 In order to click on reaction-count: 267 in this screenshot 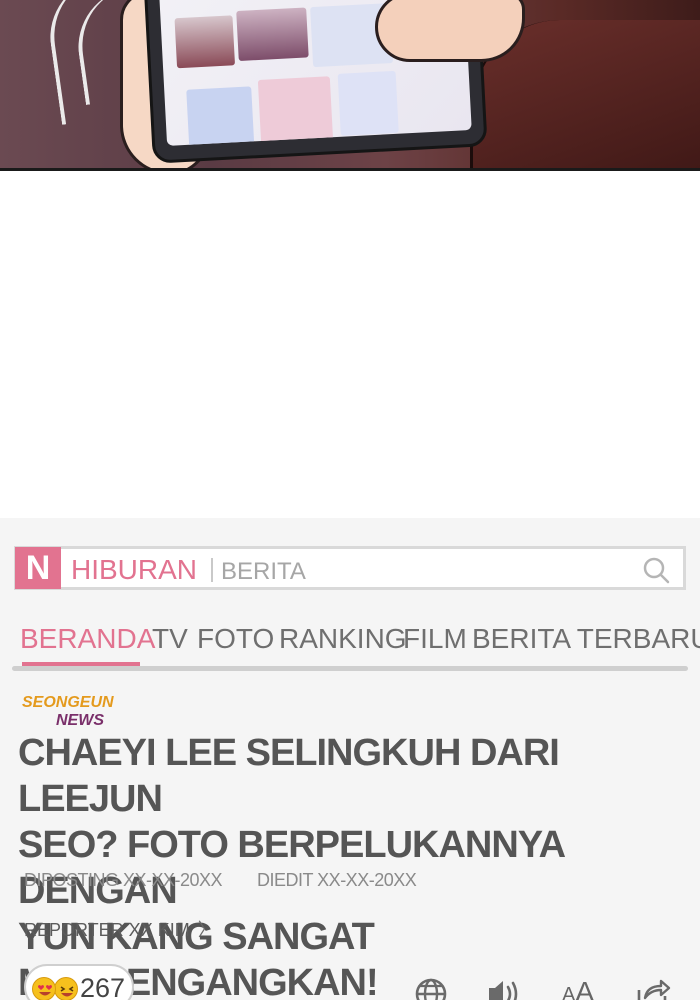, I will do `click(103, 986)`.